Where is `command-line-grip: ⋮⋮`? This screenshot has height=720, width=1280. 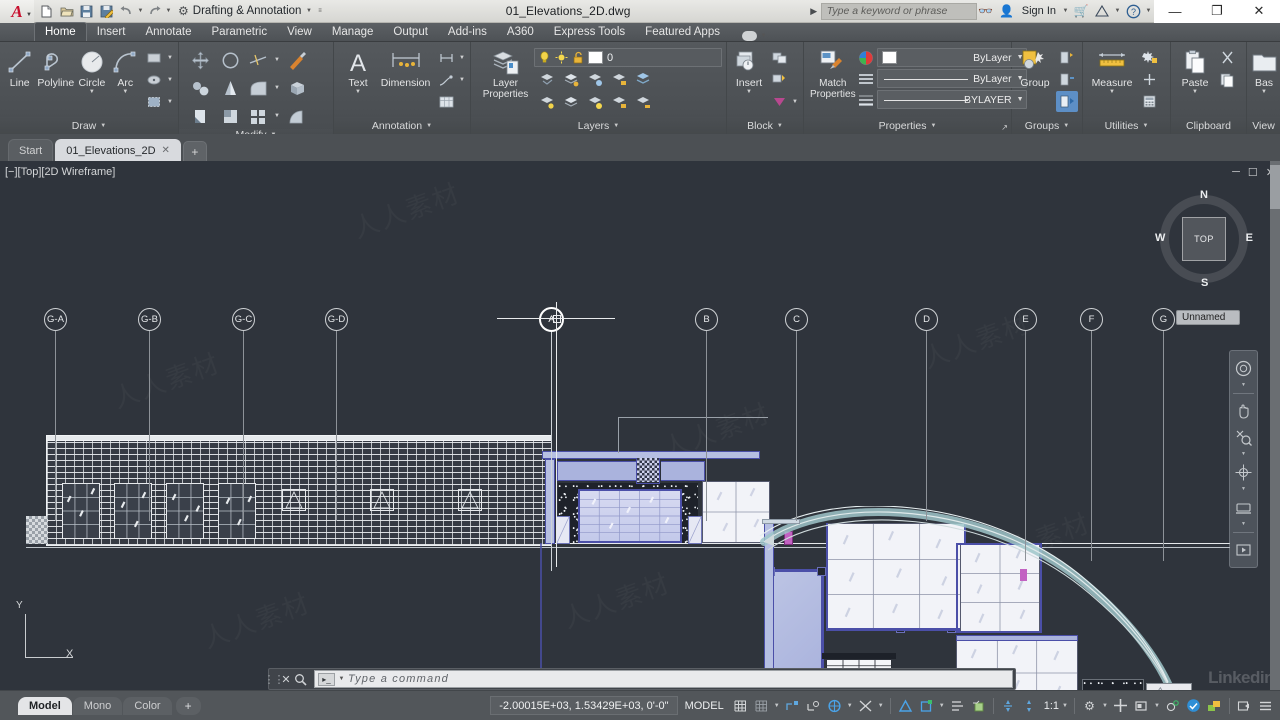
command-line-grip: ⋮⋮ is located at coordinates (274, 679).